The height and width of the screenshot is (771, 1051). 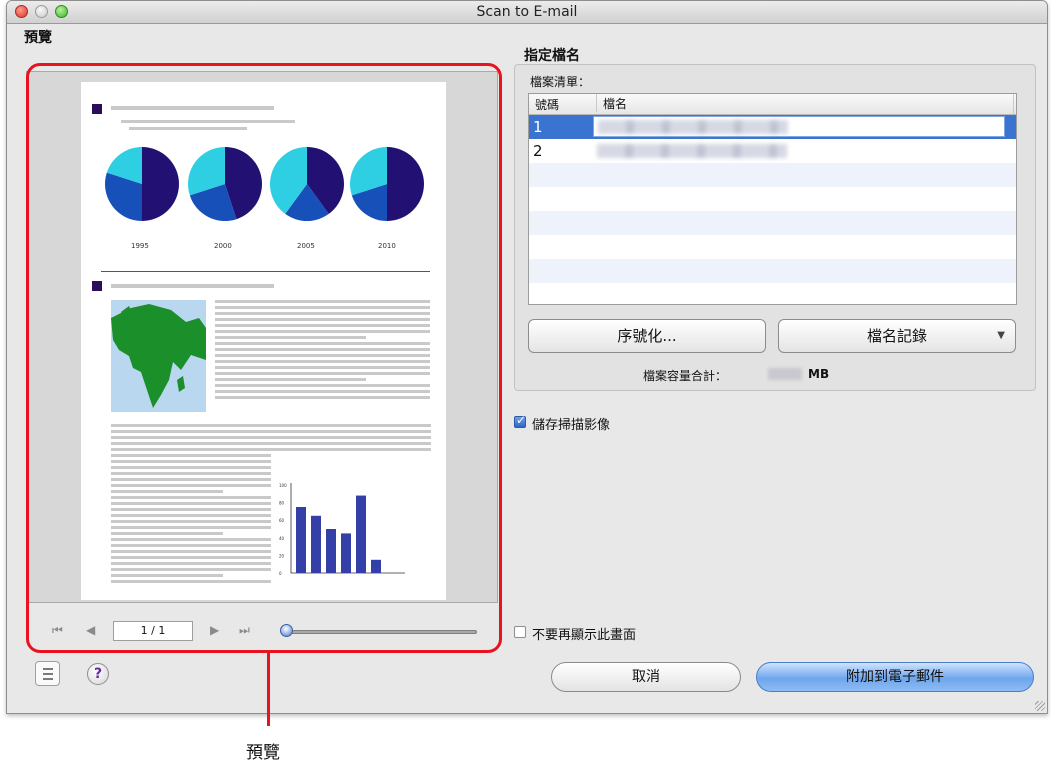 What do you see at coordinates (342, 529) in the screenshot?
I see `doc-bar-chart: 100 80 60 40 20 0` at bounding box center [342, 529].